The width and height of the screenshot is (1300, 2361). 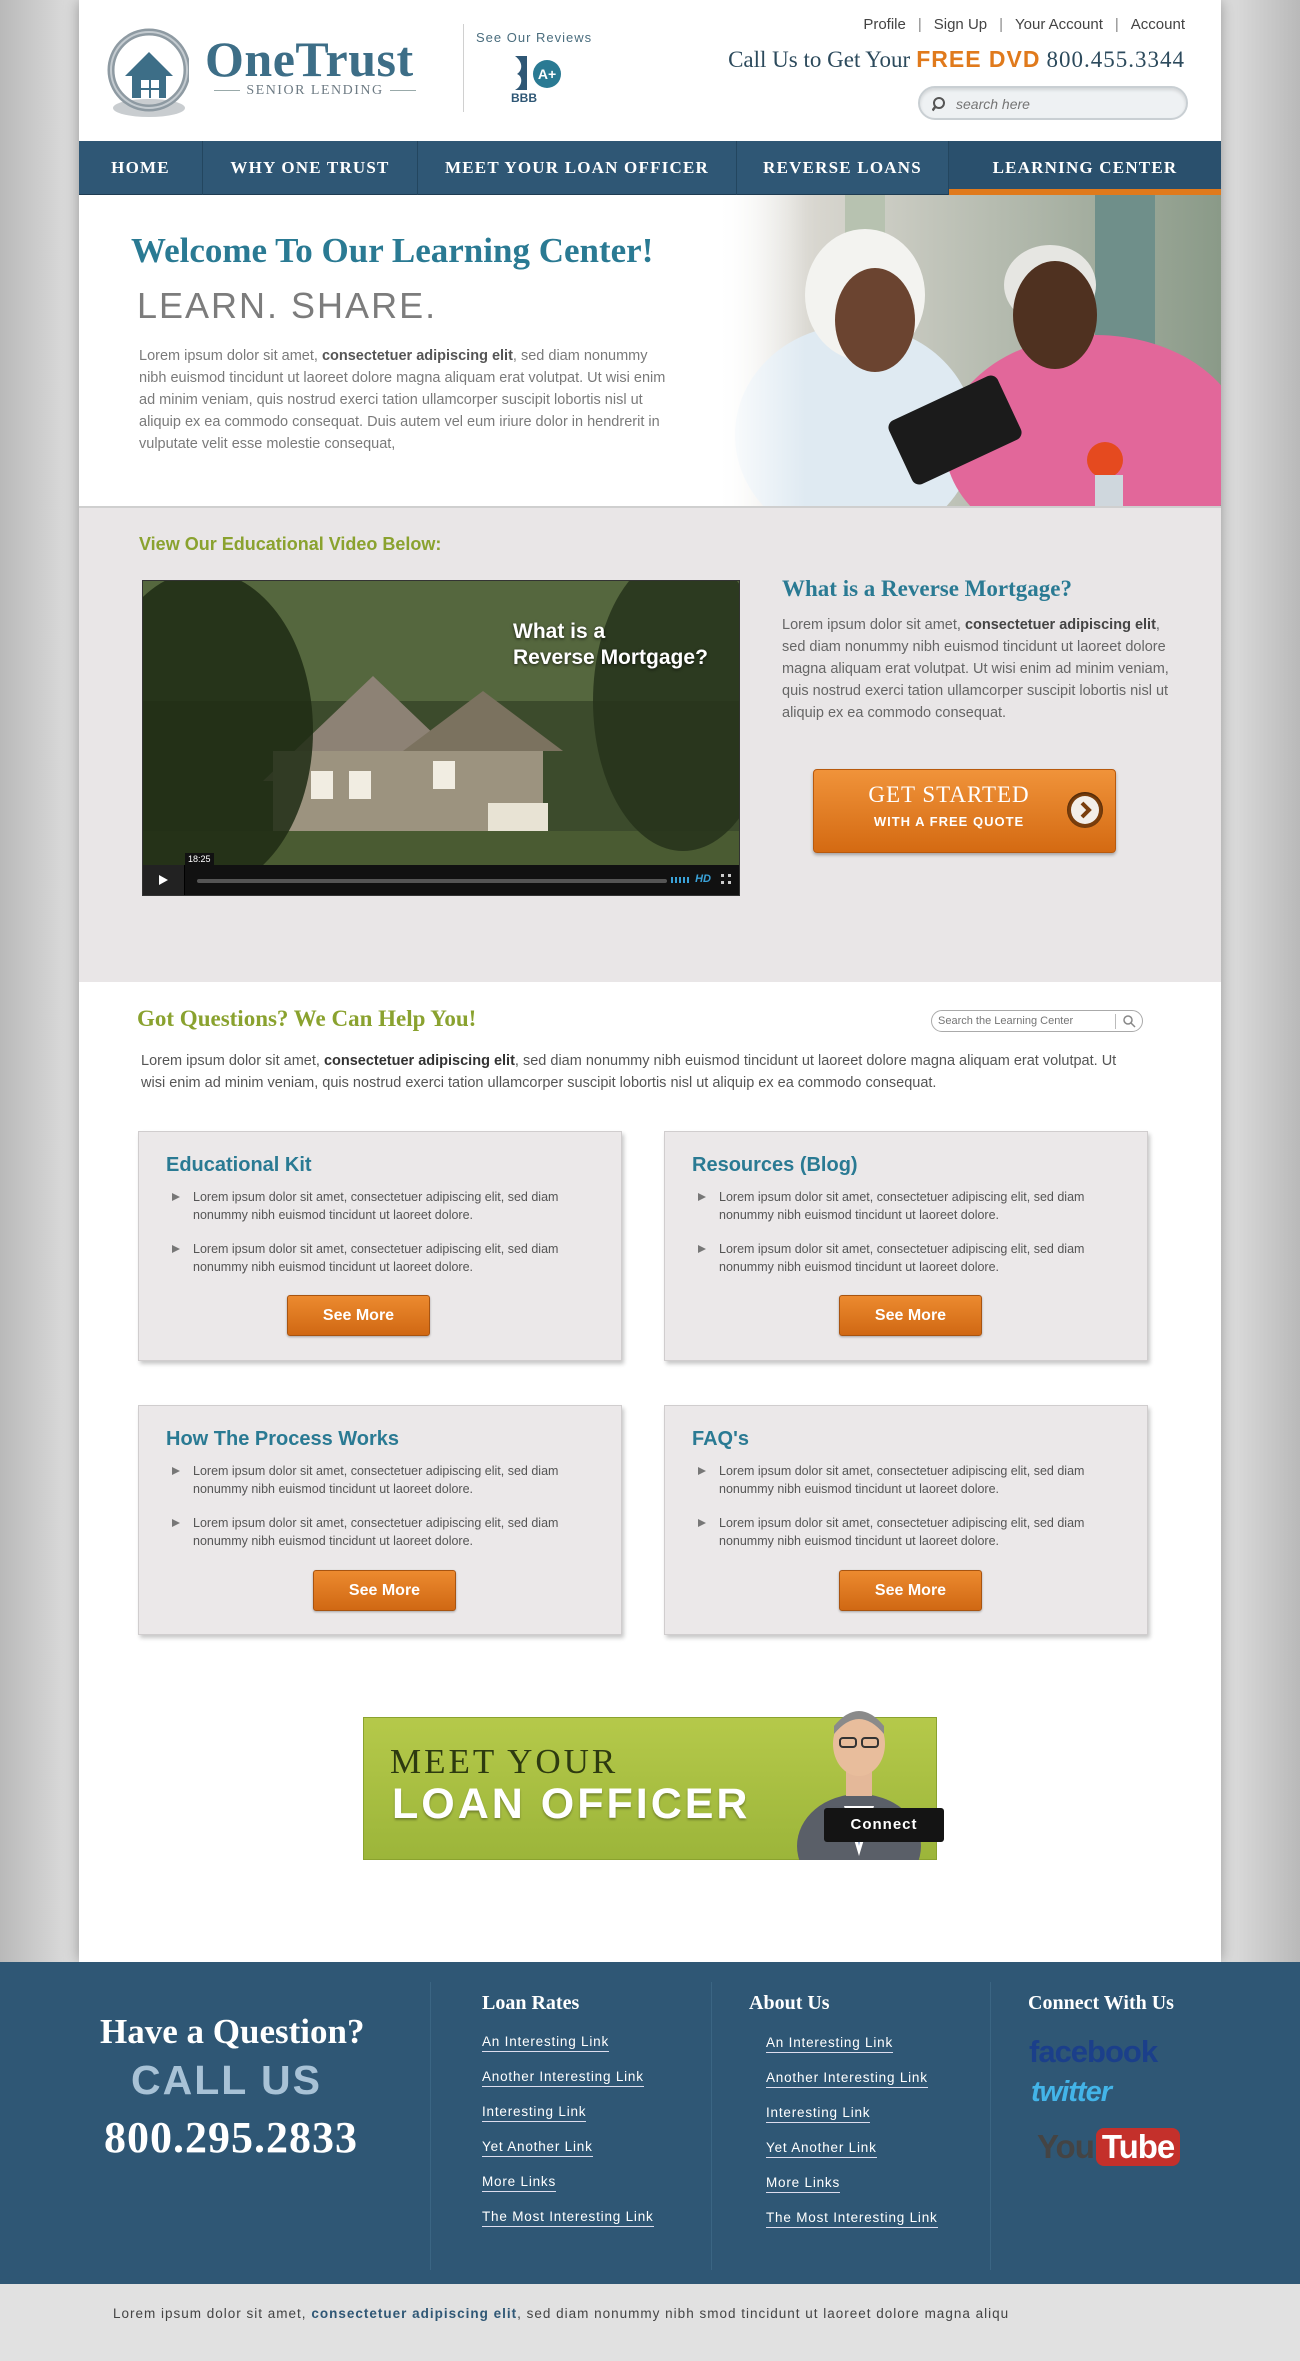 I want to click on brand-name: OneTrust, so click(x=309, y=59).